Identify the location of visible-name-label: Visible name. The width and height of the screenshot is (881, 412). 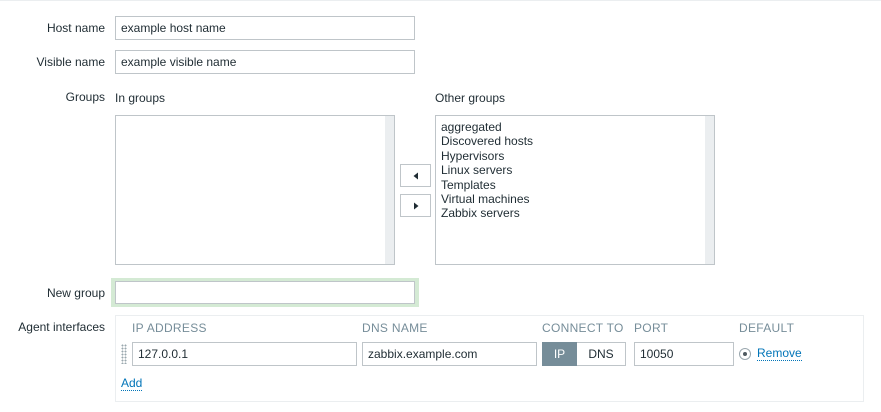
(70, 62).